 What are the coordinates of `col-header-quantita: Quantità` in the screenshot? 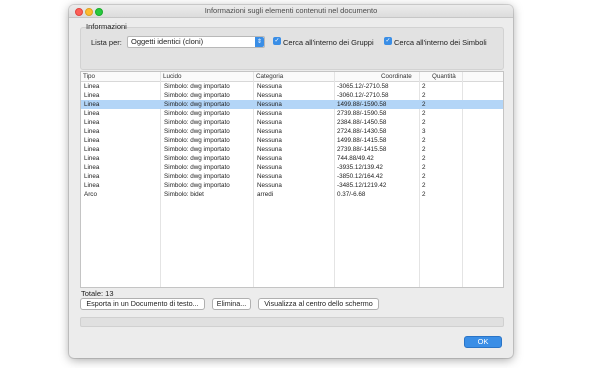 It's located at (444, 76).